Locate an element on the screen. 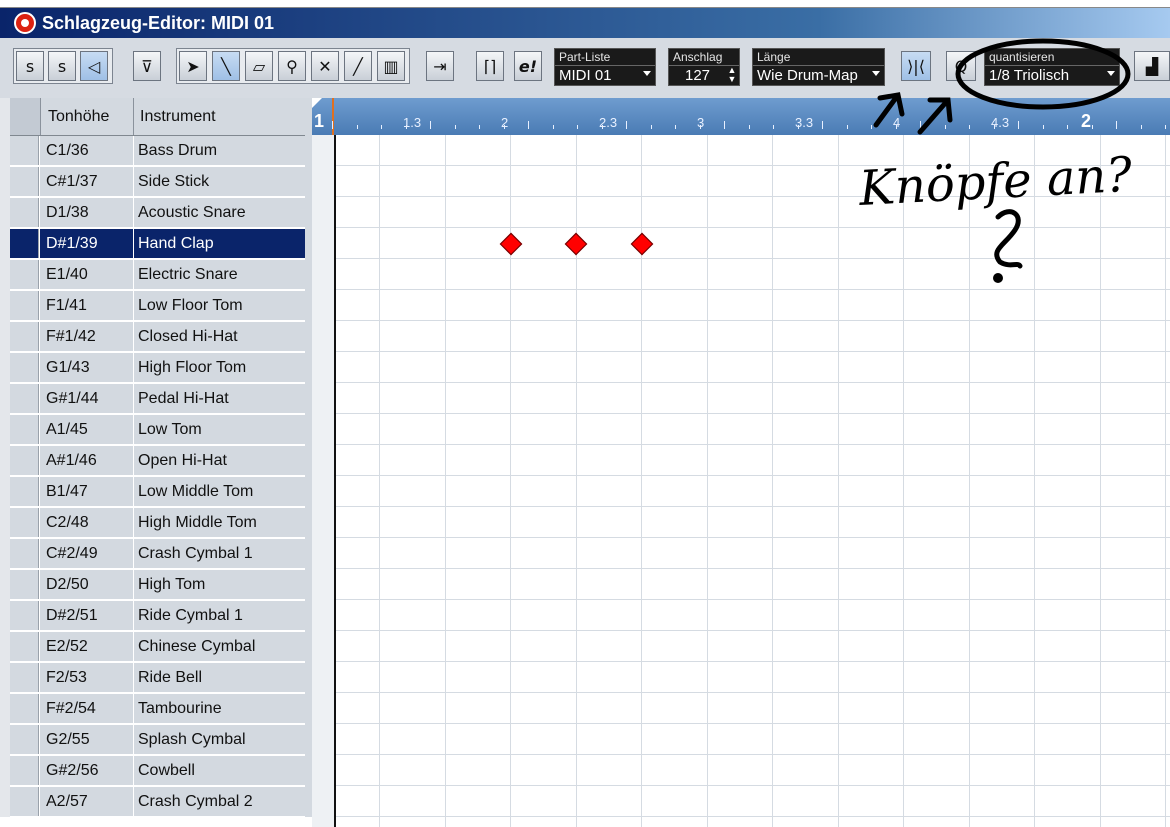  row-instrument: Bass Drum is located at coordinates (219, 150).